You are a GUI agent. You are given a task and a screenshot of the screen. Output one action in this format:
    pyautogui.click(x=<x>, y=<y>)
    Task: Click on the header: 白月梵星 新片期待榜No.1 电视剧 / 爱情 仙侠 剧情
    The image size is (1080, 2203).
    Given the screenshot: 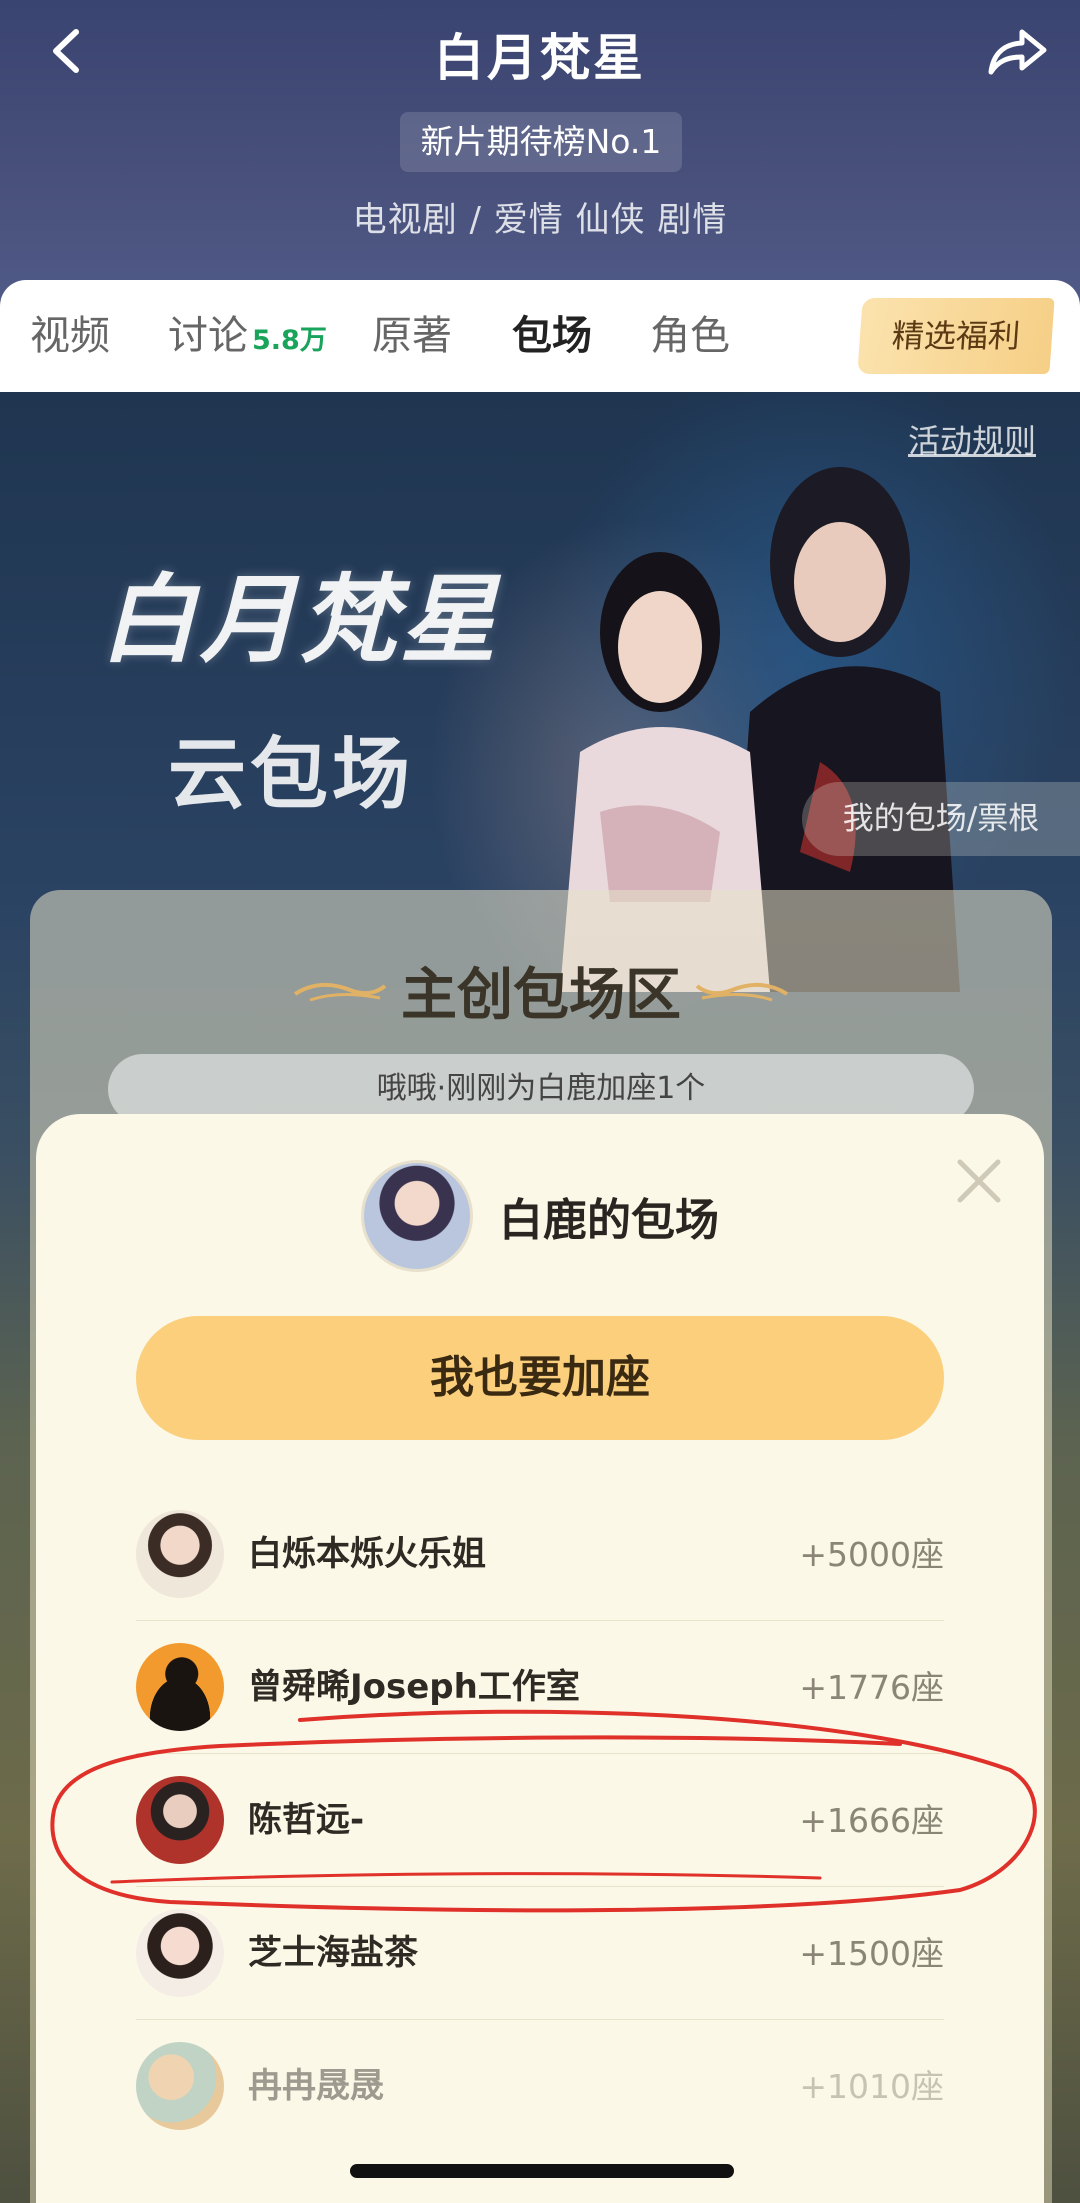 What is the action you would take?
    pyautogui.click(x=540, y=150)
    